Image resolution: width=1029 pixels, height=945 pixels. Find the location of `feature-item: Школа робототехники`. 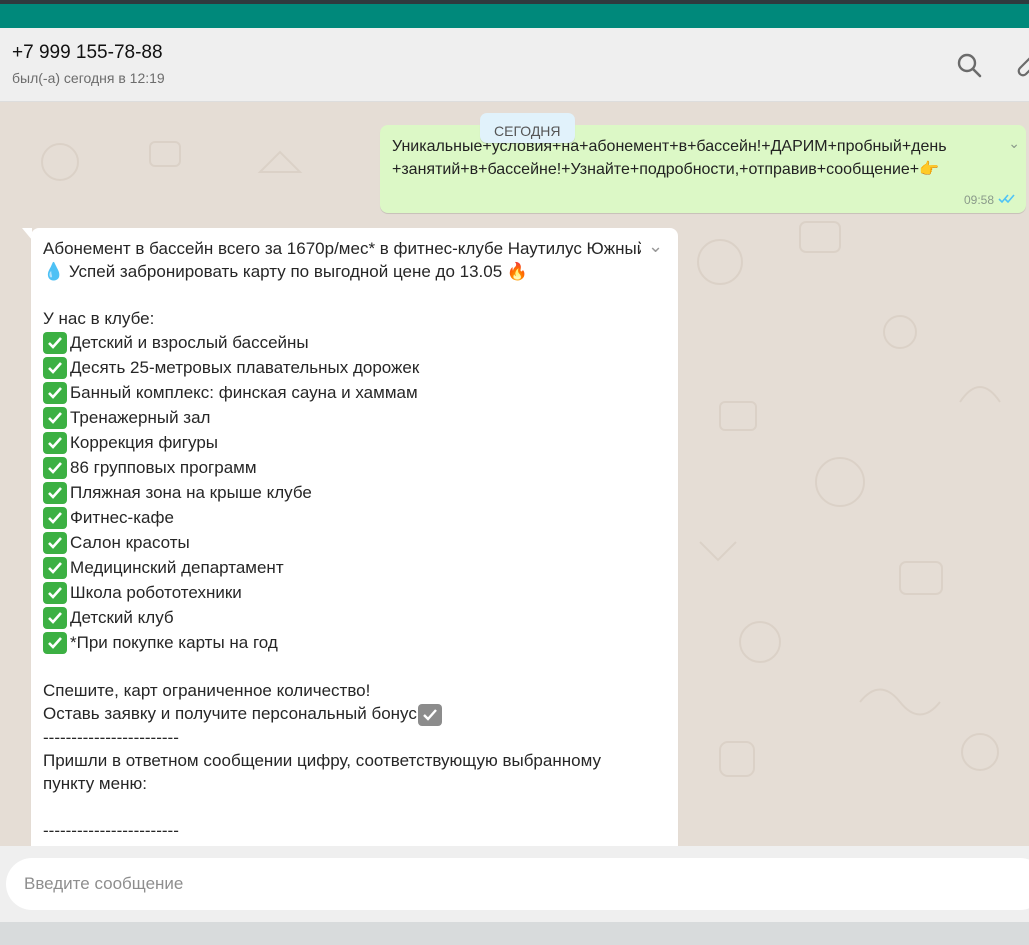

feature-item: Школа робототехники is located at coordinates (354, 592).